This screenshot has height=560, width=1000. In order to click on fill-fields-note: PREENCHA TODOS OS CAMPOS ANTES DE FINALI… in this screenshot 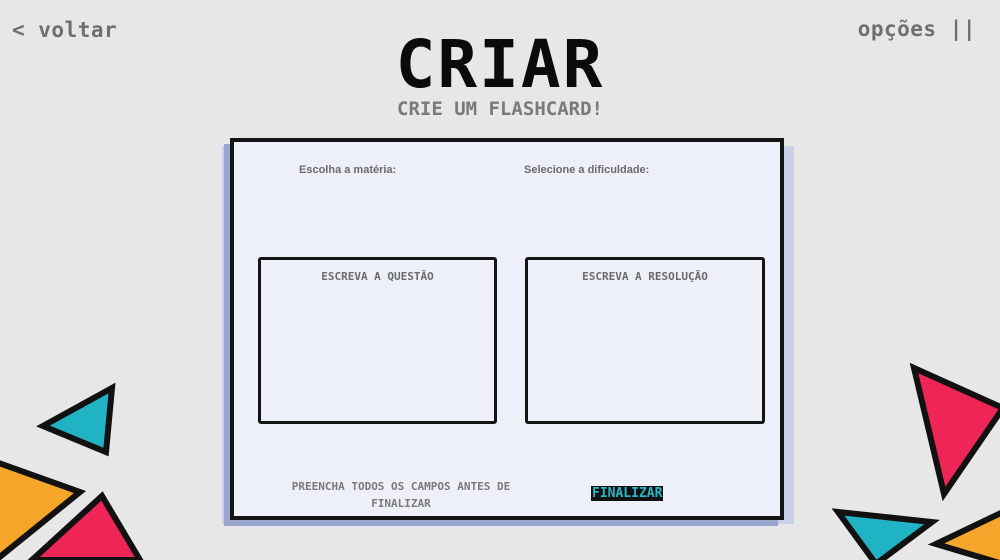, I will do `click(401, 495)`.